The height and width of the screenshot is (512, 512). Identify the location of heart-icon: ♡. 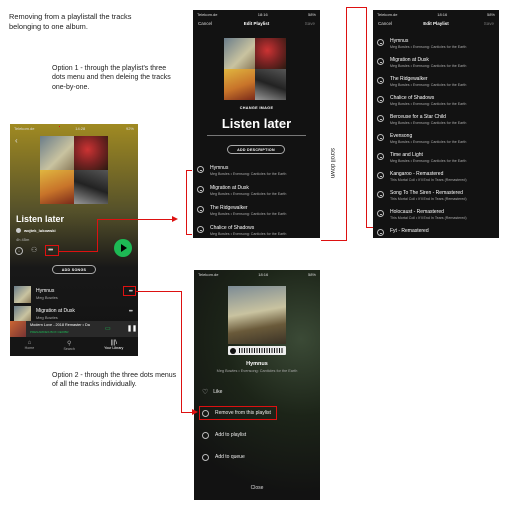
(205, 392).